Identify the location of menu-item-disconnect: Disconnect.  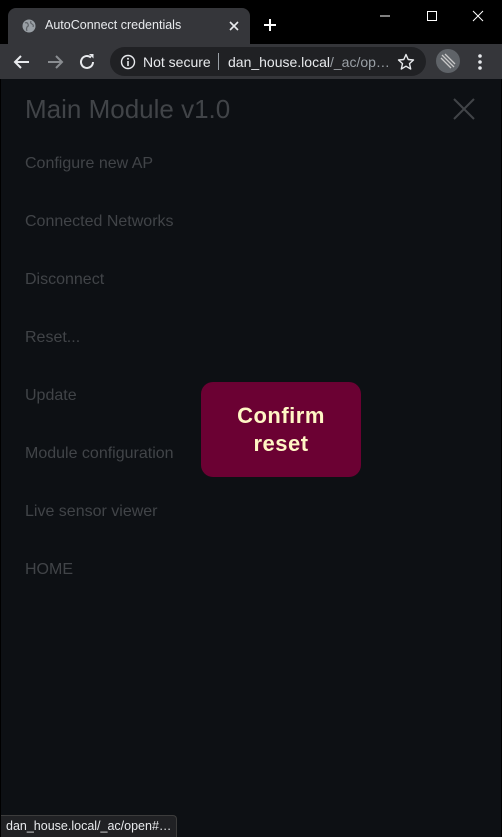
(64, 280).